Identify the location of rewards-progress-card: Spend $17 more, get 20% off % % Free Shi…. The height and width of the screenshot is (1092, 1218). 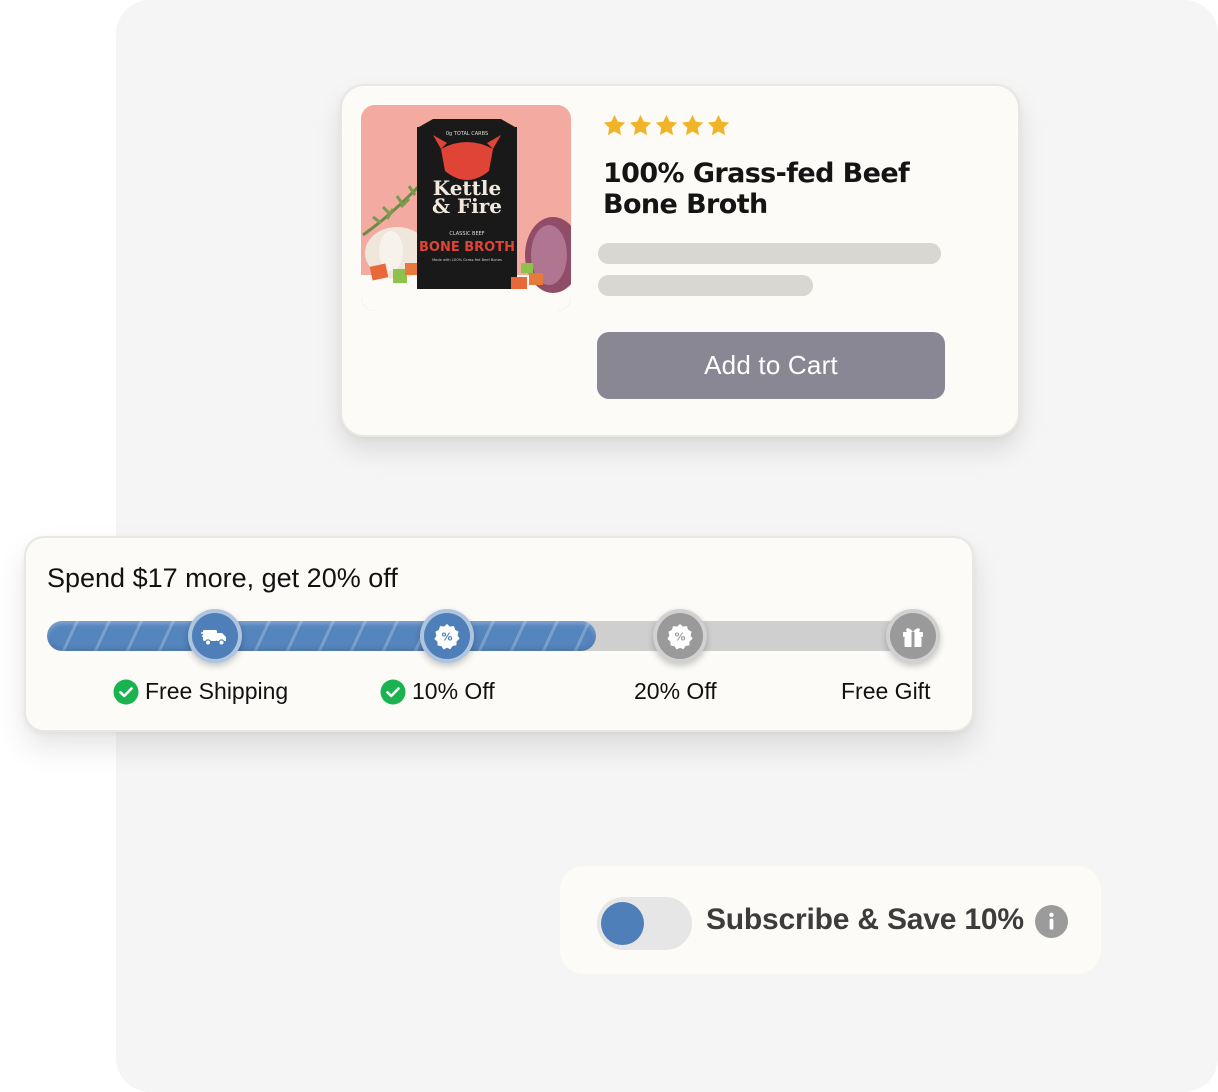
(499, 634).